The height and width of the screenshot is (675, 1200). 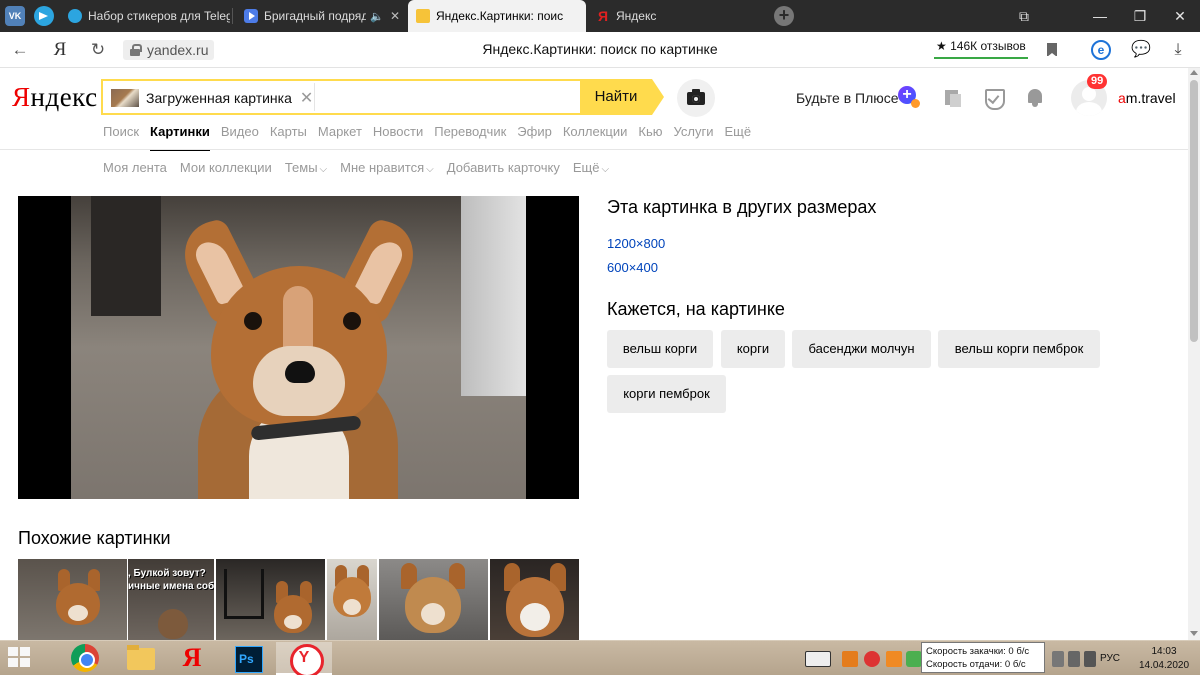 I want to click on restore-icon: ❐, so click(x=1140, y=16).